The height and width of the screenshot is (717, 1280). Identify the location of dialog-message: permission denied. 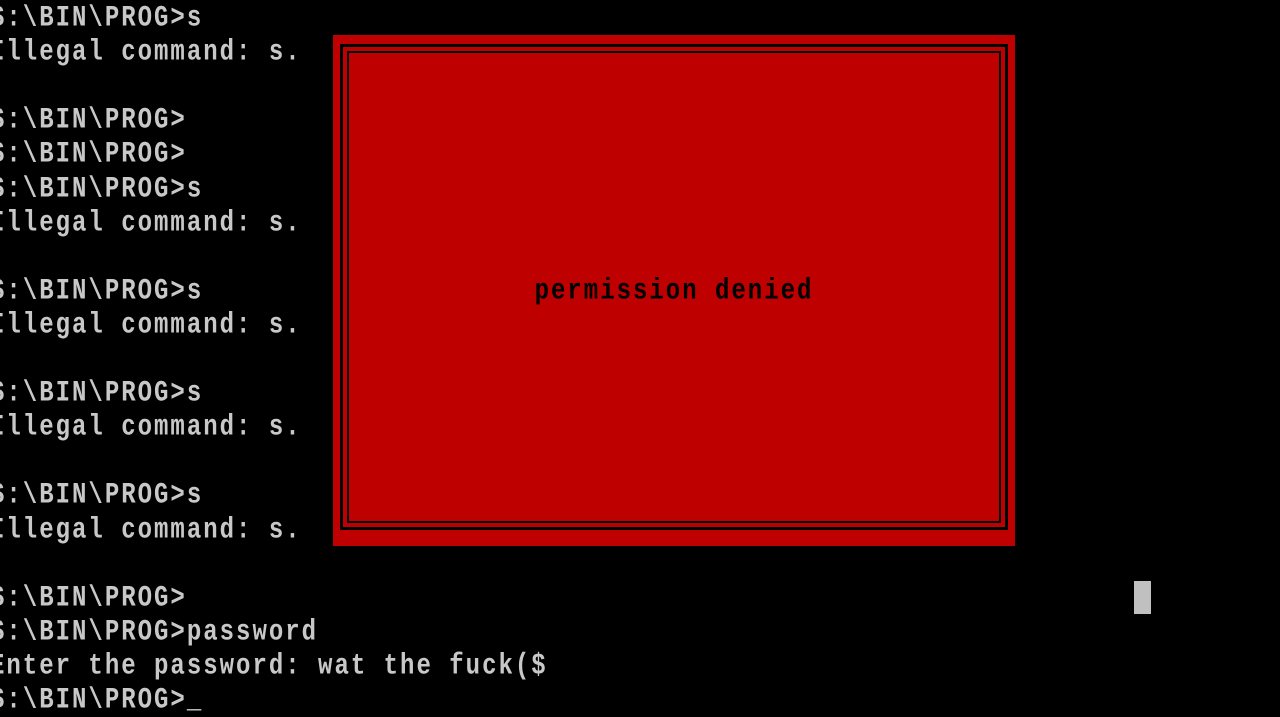
(674, 291).